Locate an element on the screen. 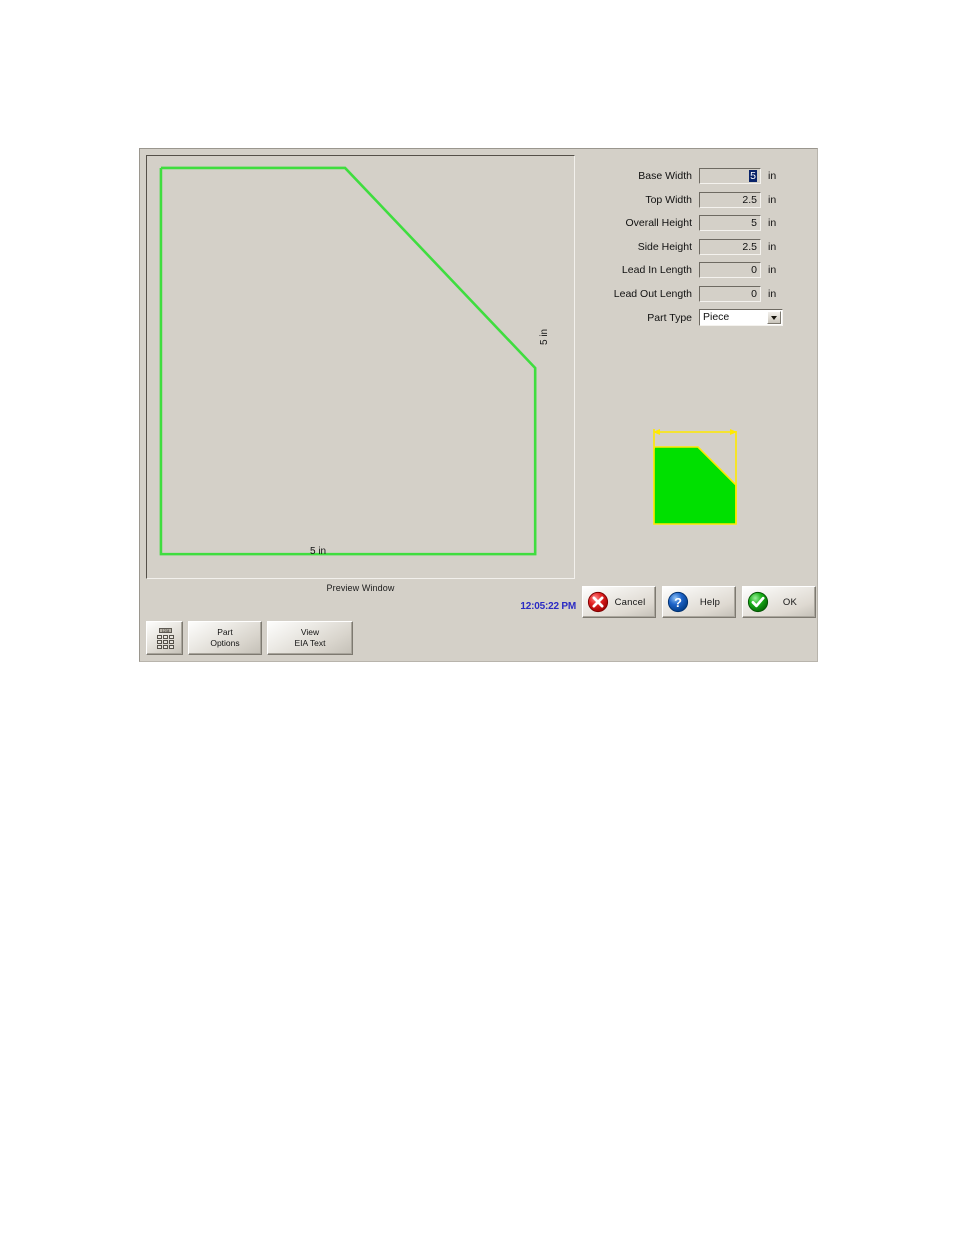 Image resolution: width=954 pixels, height=1235 pixels. keypad-button: 1234 is located at coordinates (164, 638).